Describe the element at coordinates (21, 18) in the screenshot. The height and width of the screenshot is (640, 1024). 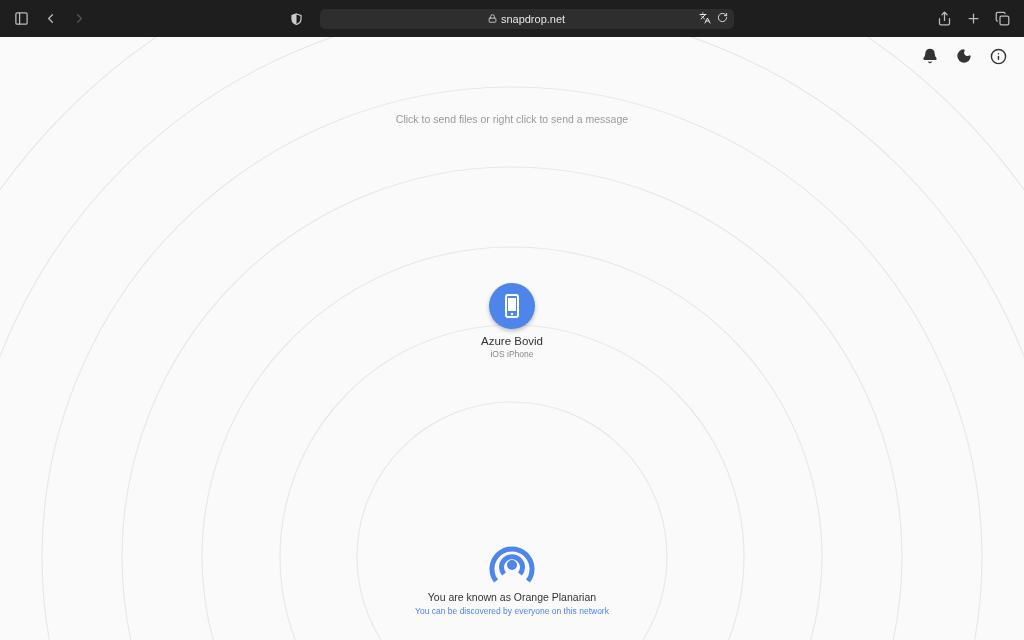
I see `sidebar-icon` at that location.